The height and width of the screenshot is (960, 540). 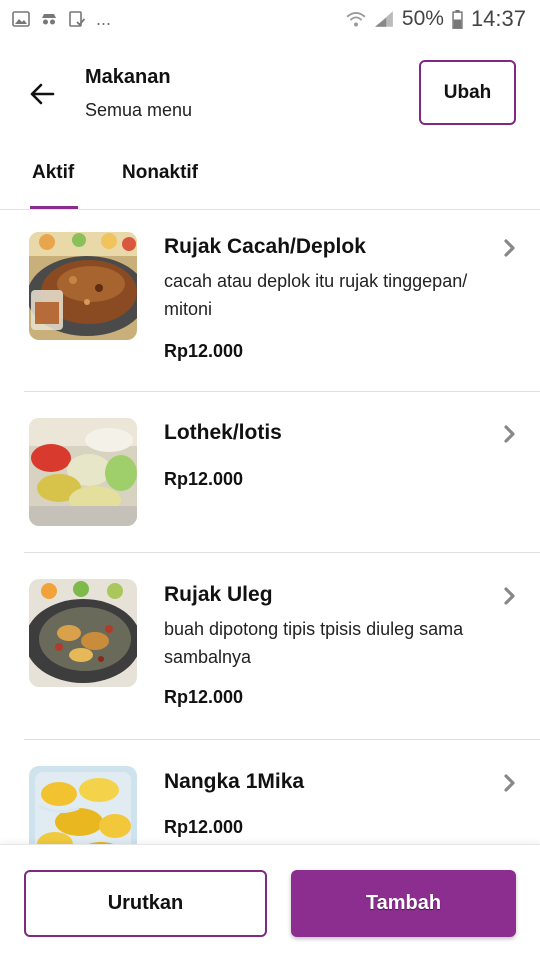 I want to click on status-right: 50% 14:37, so click(x=436, y=19).